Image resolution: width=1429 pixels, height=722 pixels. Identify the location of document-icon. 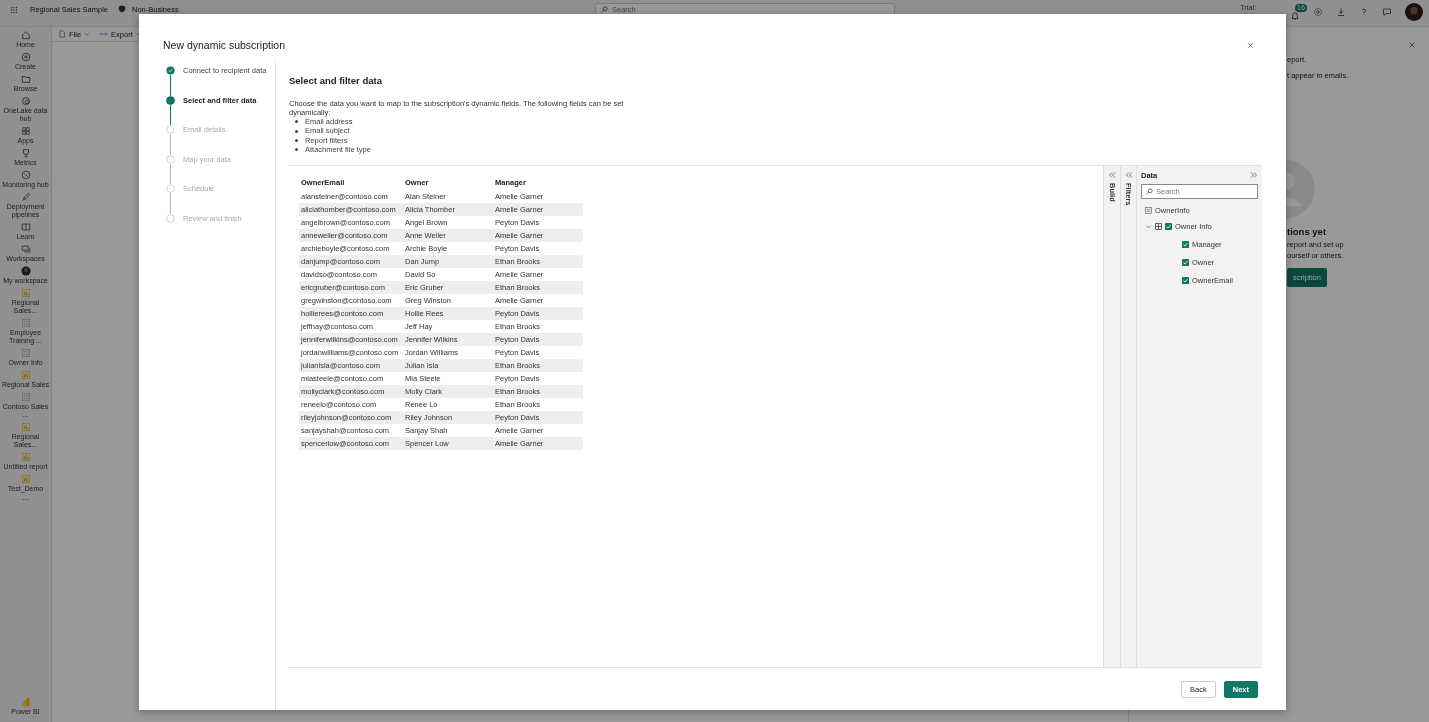
(62, 34).